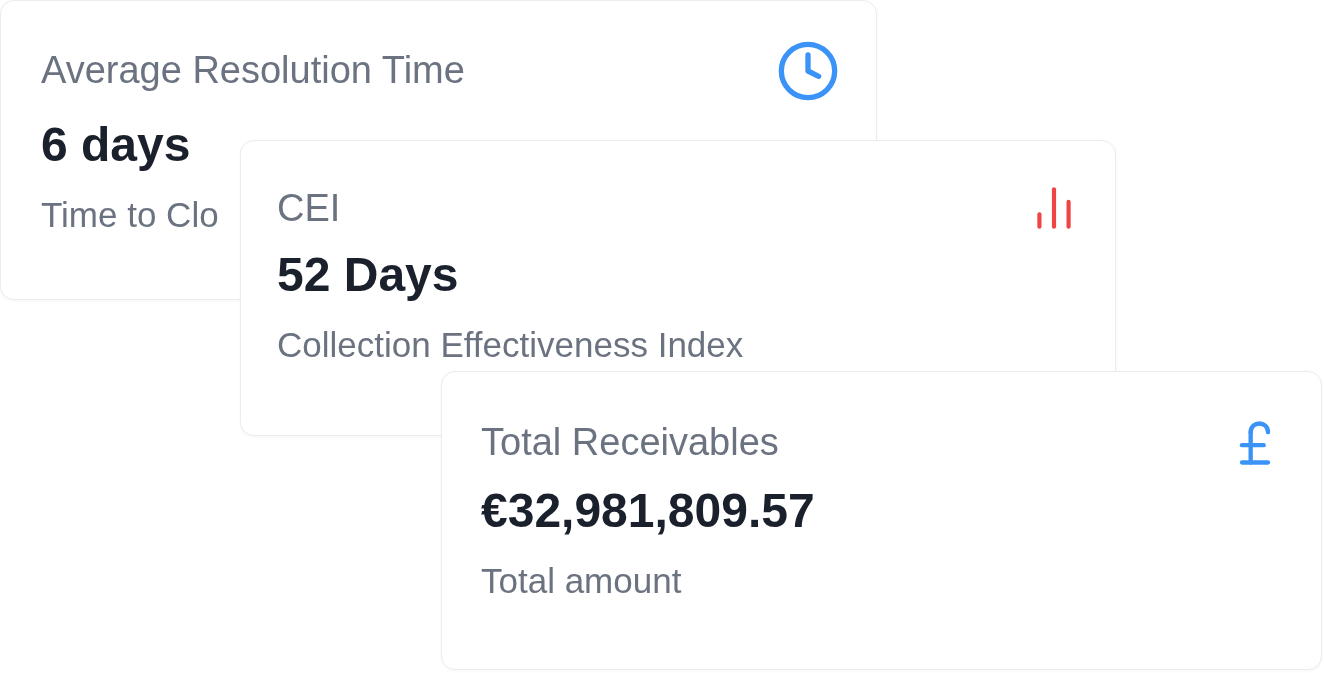 The height and width of the screenshot is (673, 1324). I want to click on card-title: CEI, so click(309, 208).